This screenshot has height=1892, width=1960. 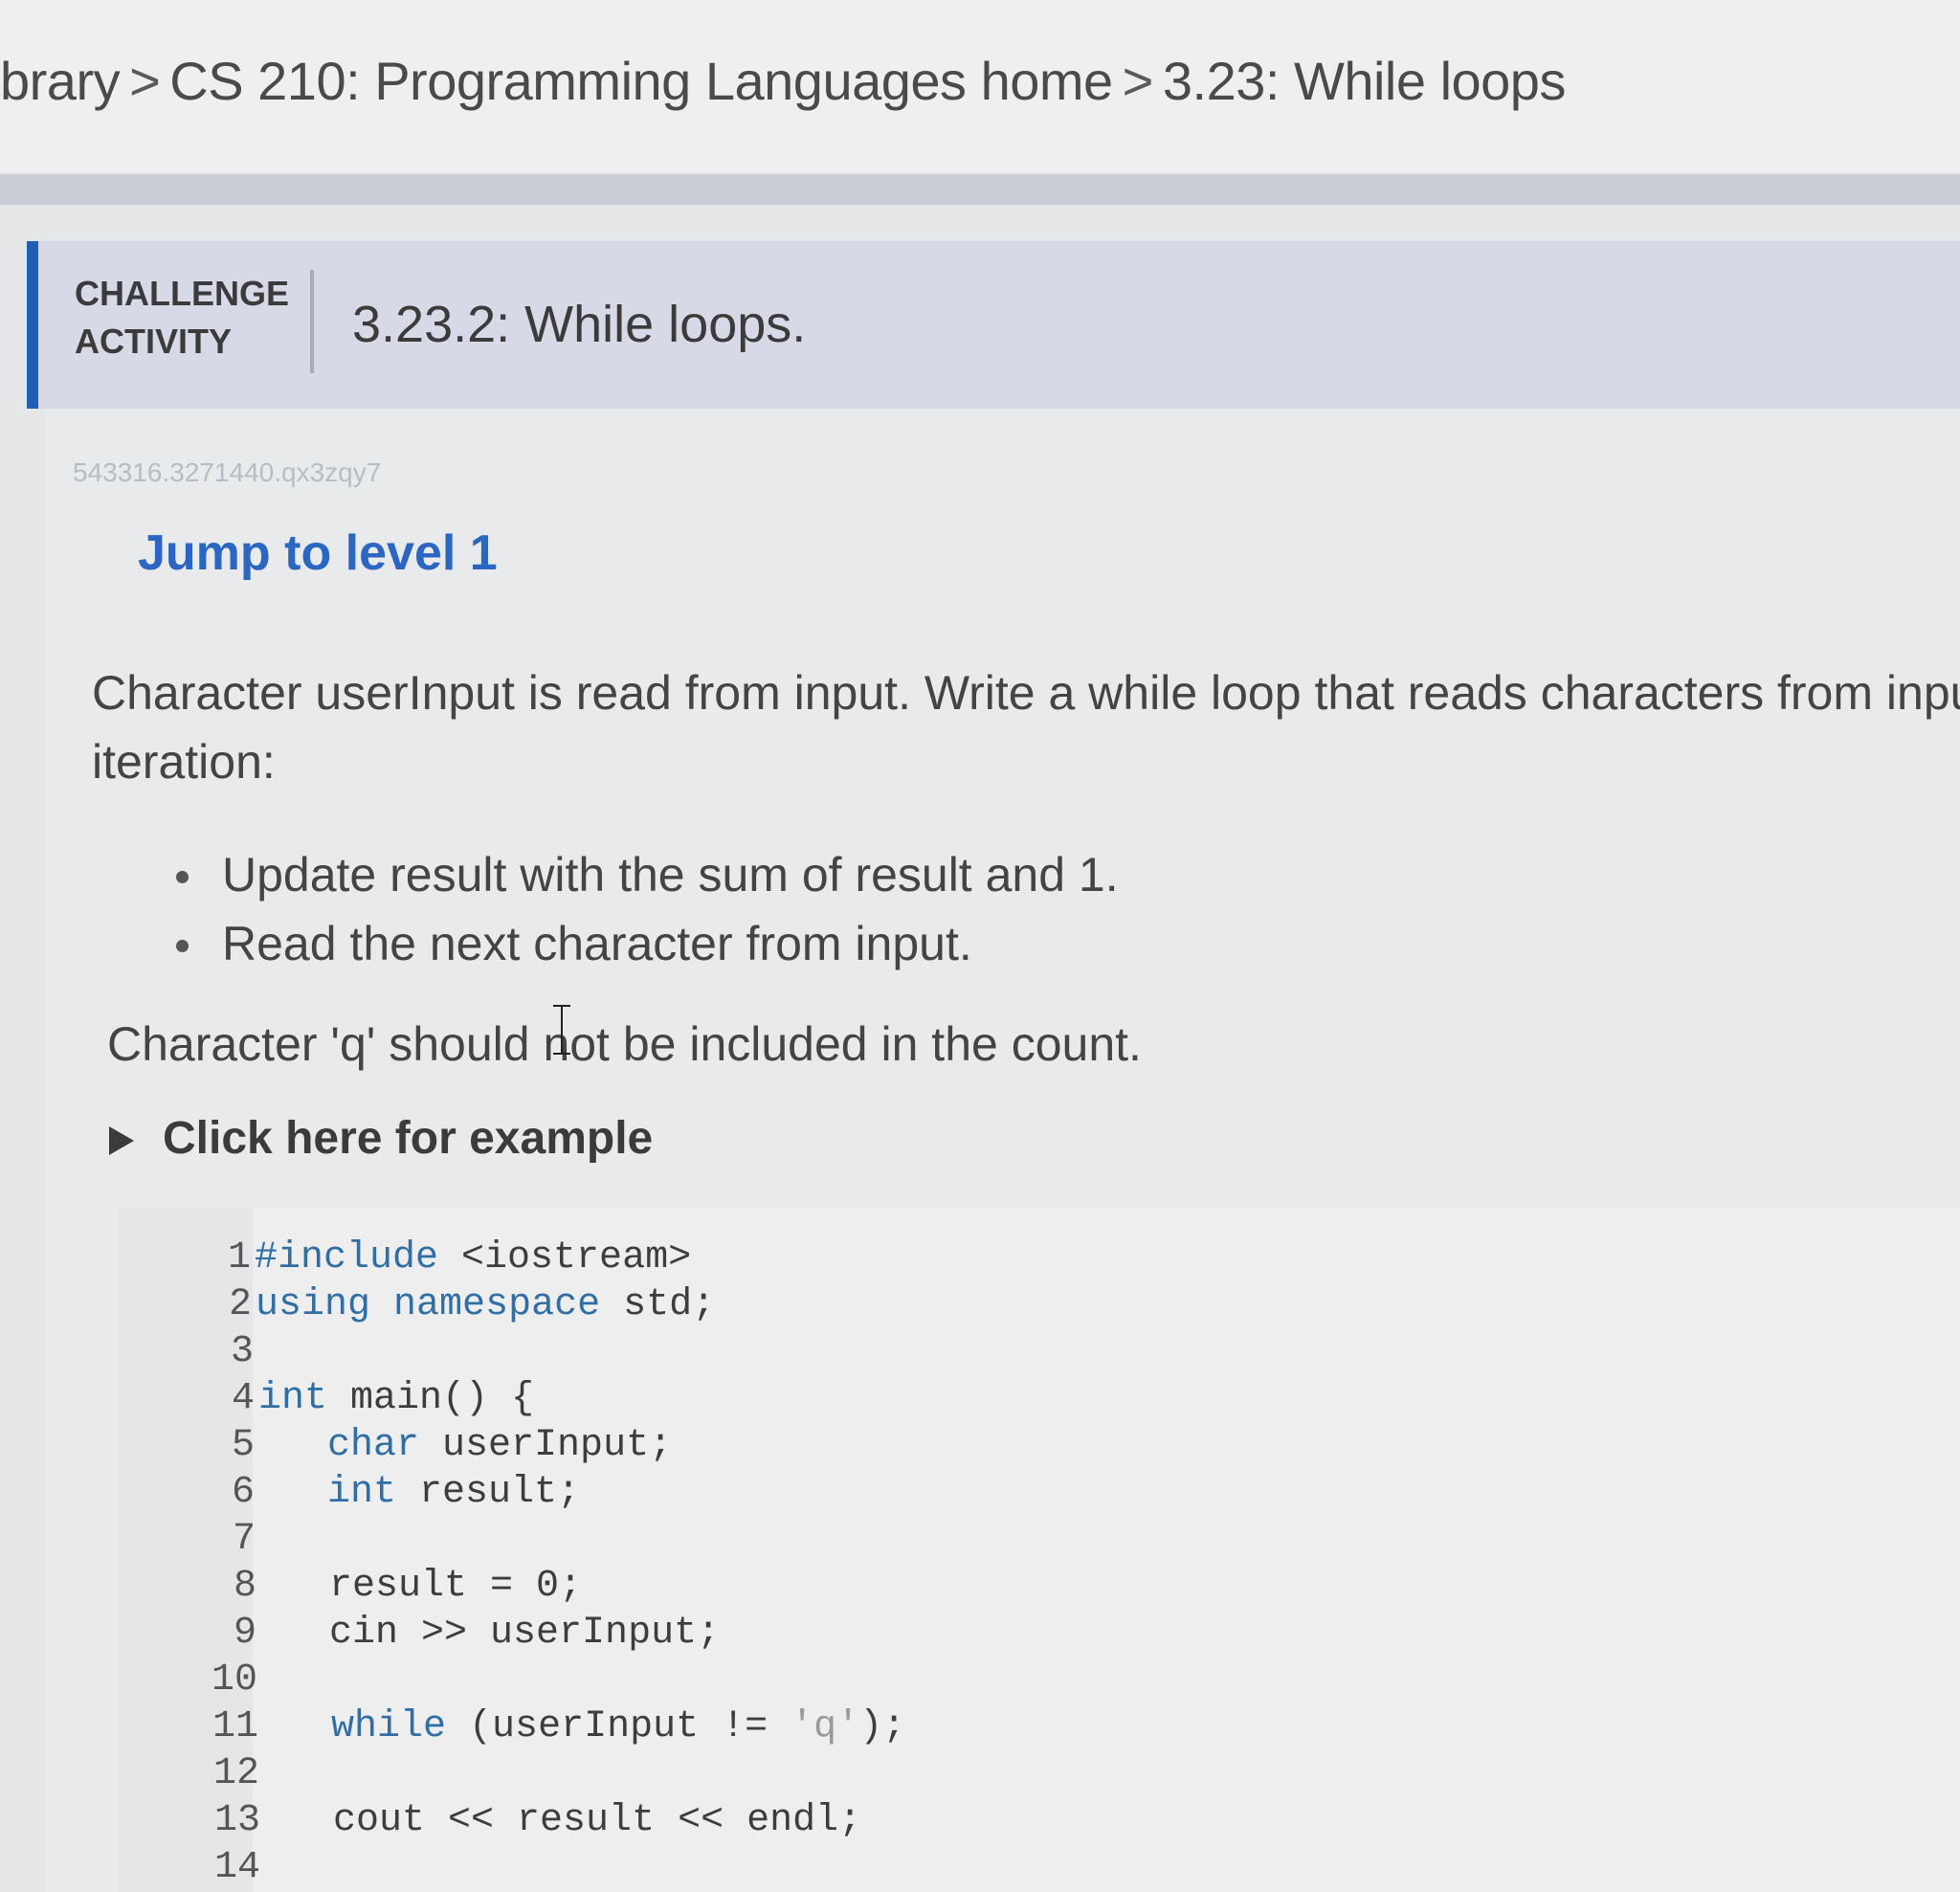 What do you see at coordinates (243, 1492) in the screenshot?
I see `line-number: 6` at bounding box center [243, 1492].